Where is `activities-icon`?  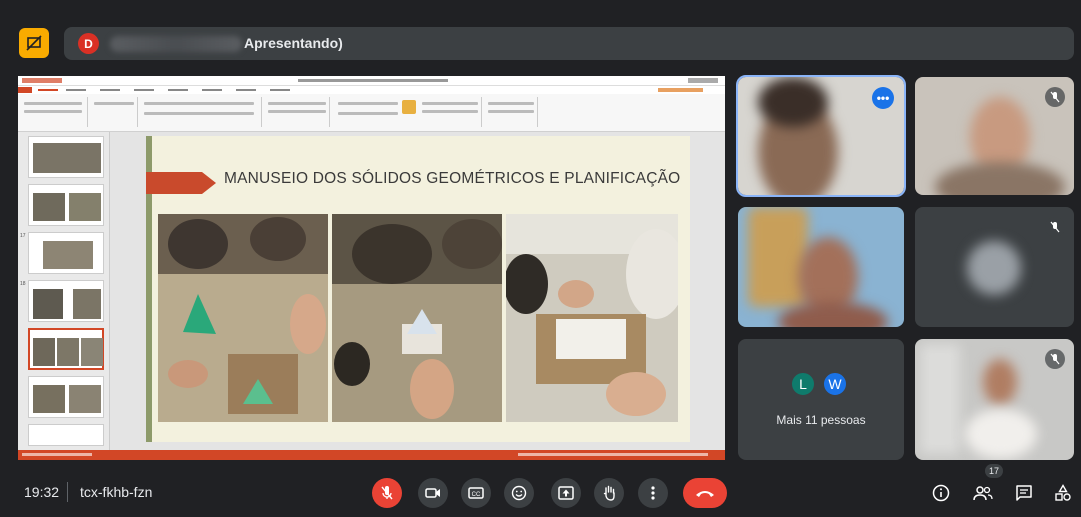
activities-icon is located at coordinates (1063, 492).